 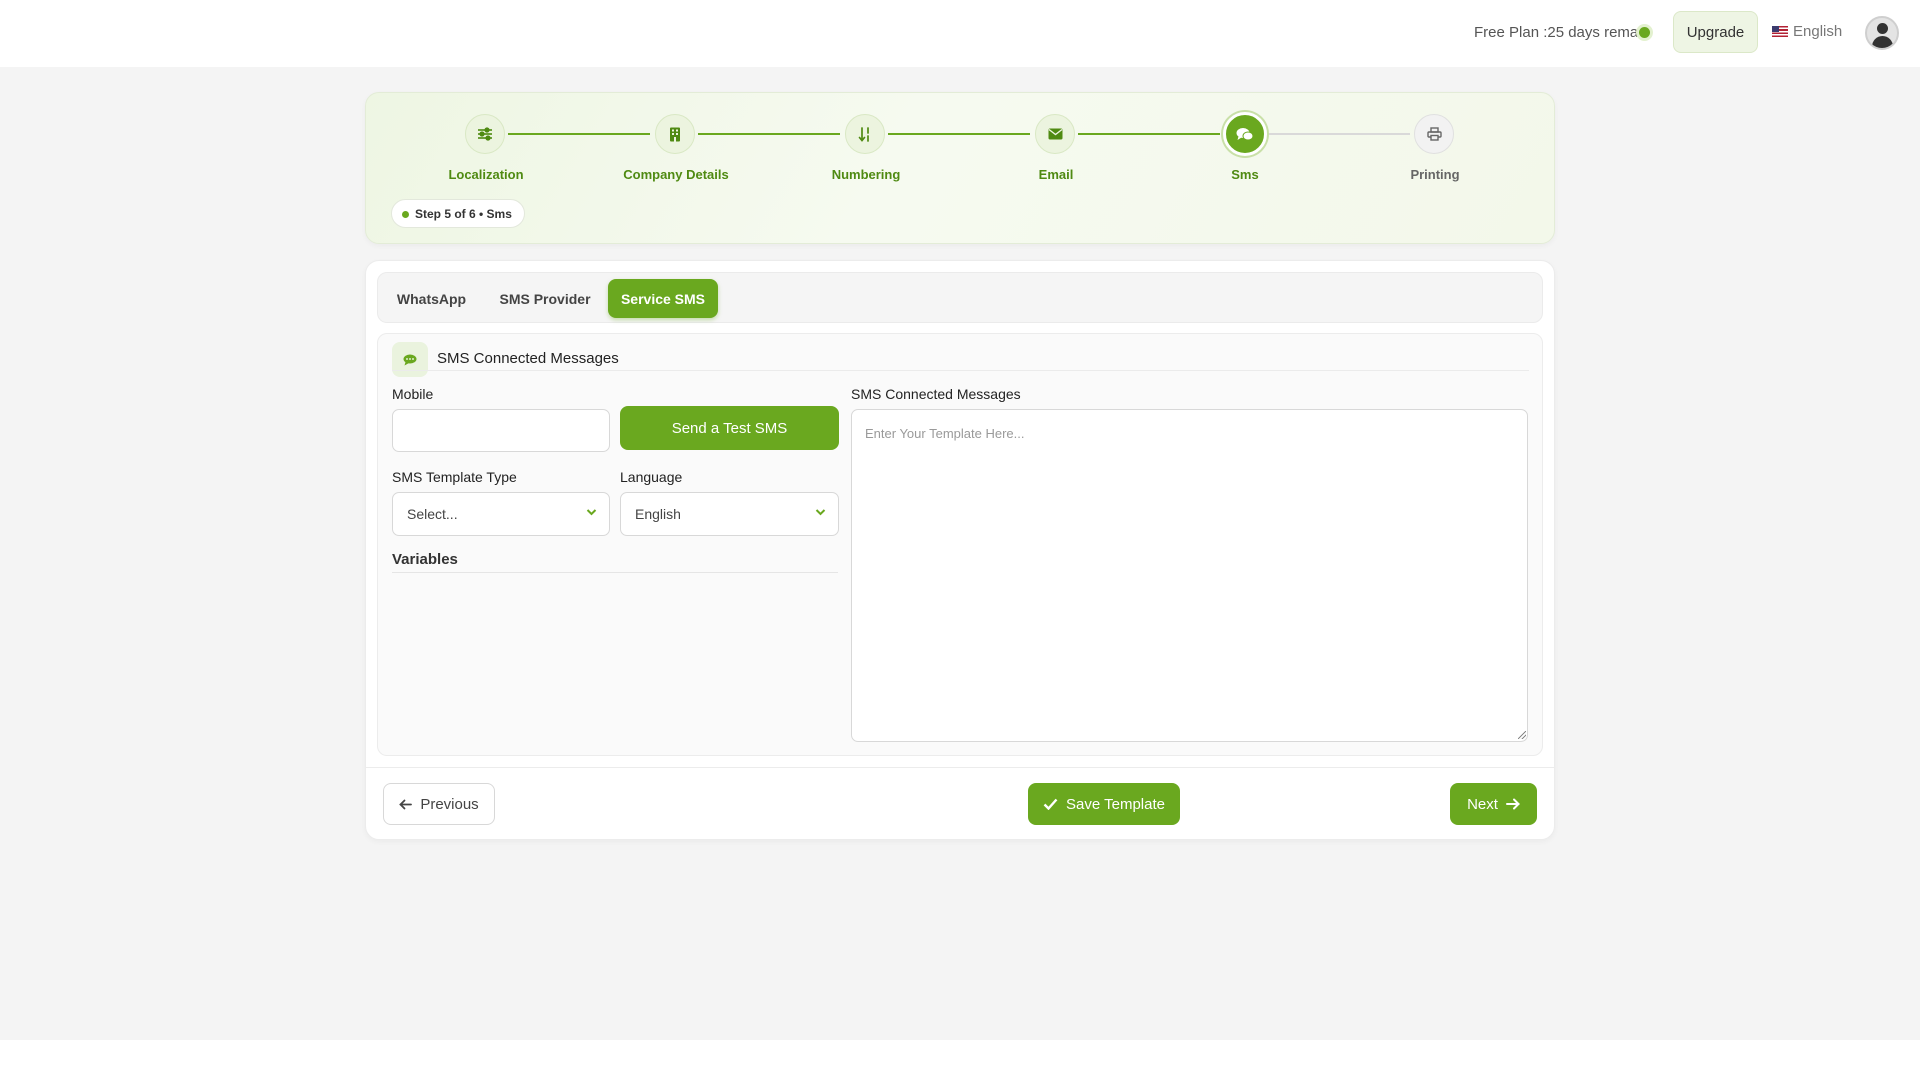 What do you see at coordinates (1522, 735) in the screenshot?
I see `resize-grip-icon` at bounding box center [1522, 735].